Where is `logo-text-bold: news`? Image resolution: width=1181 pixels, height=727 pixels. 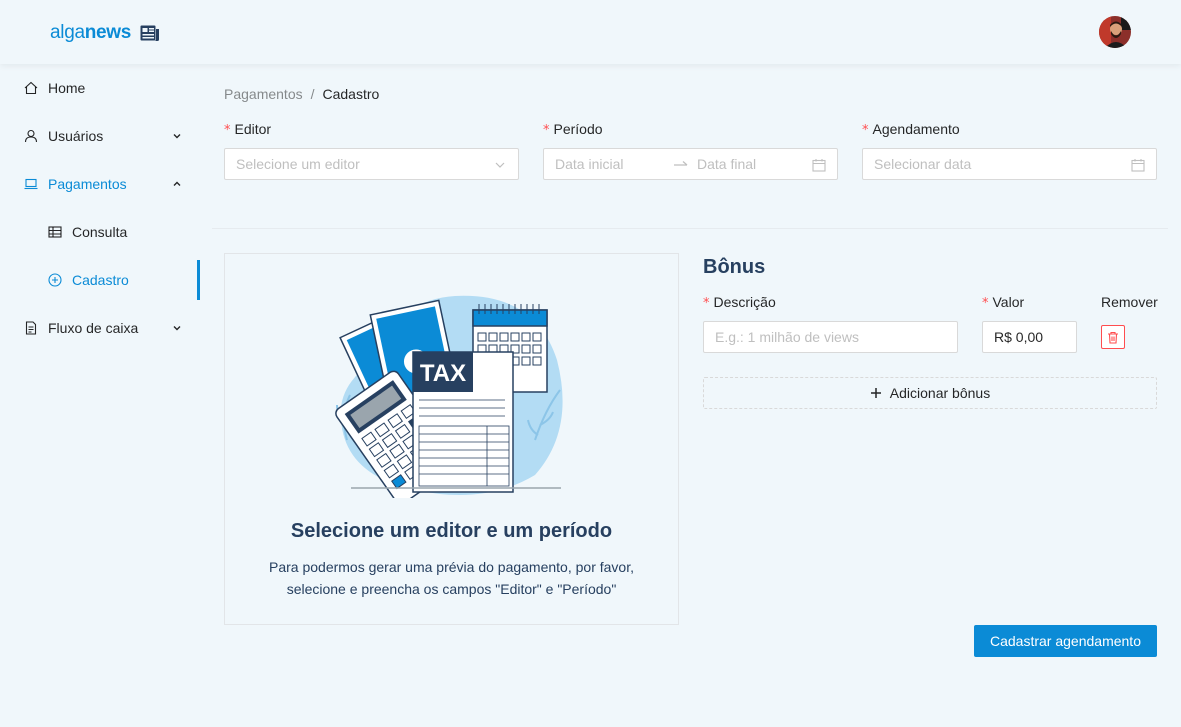 logo-text-bold: news is located at coordinates (108, 32).